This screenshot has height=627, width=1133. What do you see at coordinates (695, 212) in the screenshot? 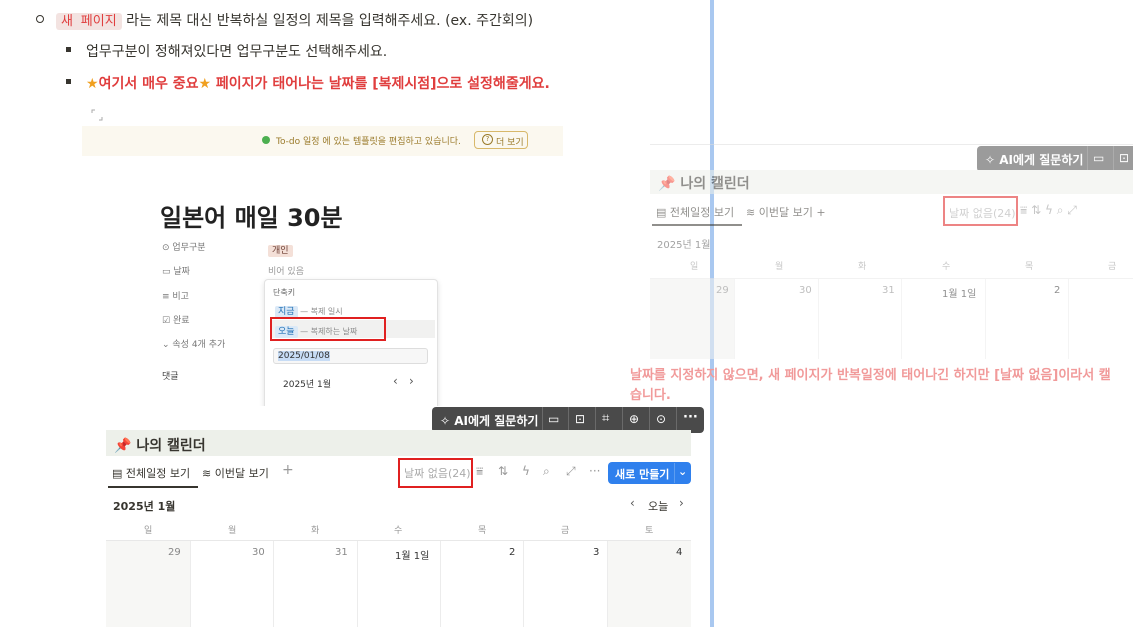
I see `ghost-tab-all: ▤ 전체일정 보기` at bounding box center [695, 212].